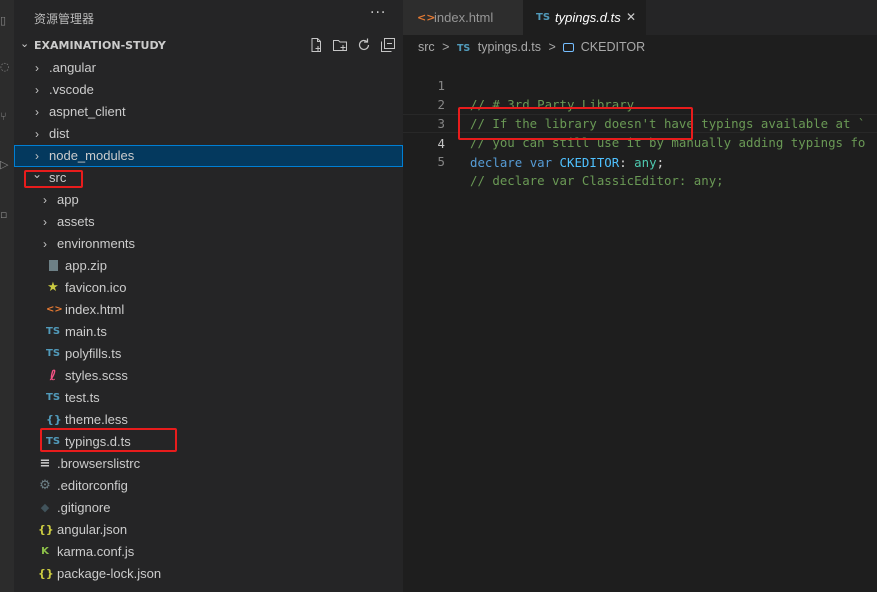 The height and width of the screenshot is (592, 877). Describe the element at coordinates (496, 162) in the screenshot. I see `keyword-token: declare` at that location.